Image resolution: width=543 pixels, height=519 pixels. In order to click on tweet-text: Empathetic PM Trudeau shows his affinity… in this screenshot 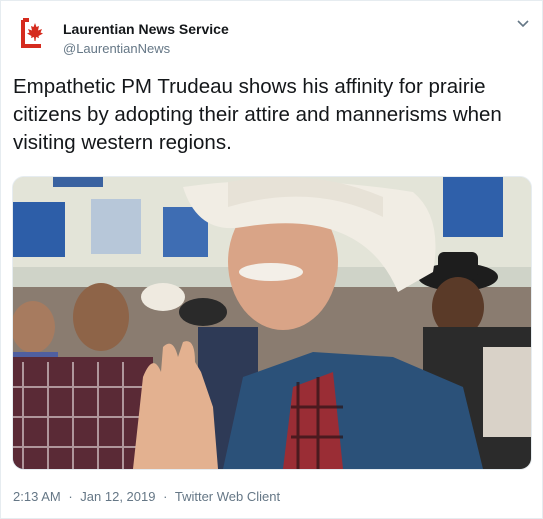, I will do `click(257, 114)`.